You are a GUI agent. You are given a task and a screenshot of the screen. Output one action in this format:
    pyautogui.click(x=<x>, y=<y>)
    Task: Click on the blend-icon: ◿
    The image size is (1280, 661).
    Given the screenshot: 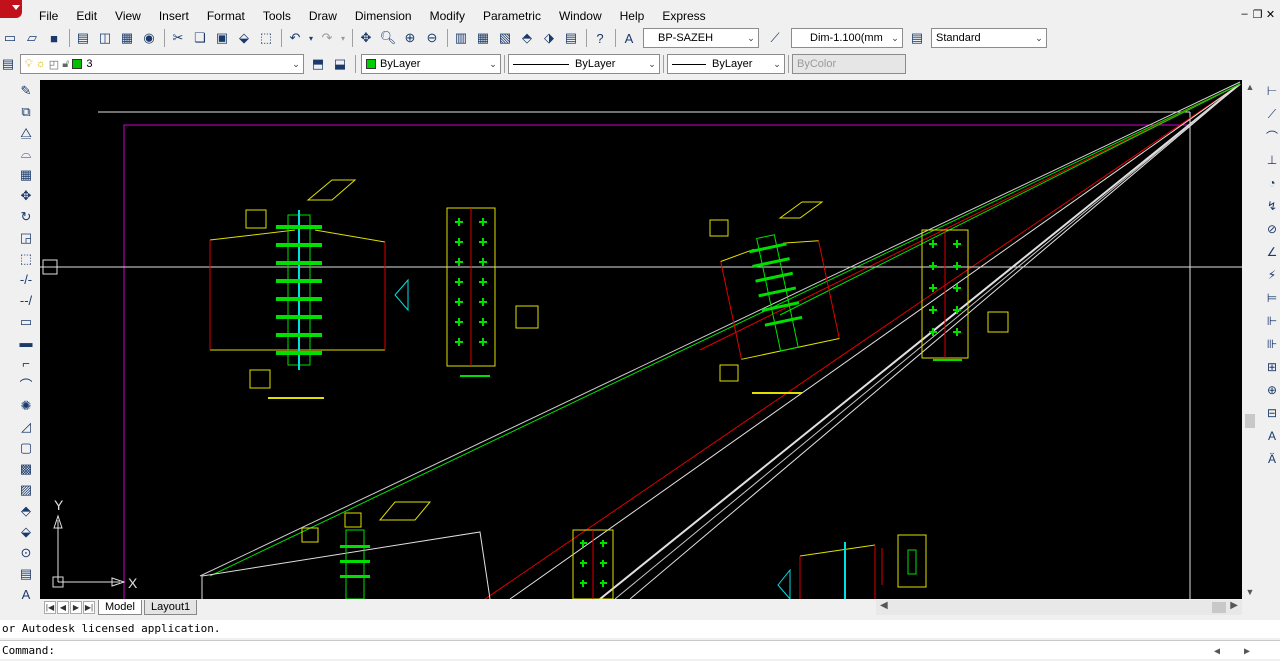 What is the action you would take?
    pyautogui.click(x=26, y=426)
    